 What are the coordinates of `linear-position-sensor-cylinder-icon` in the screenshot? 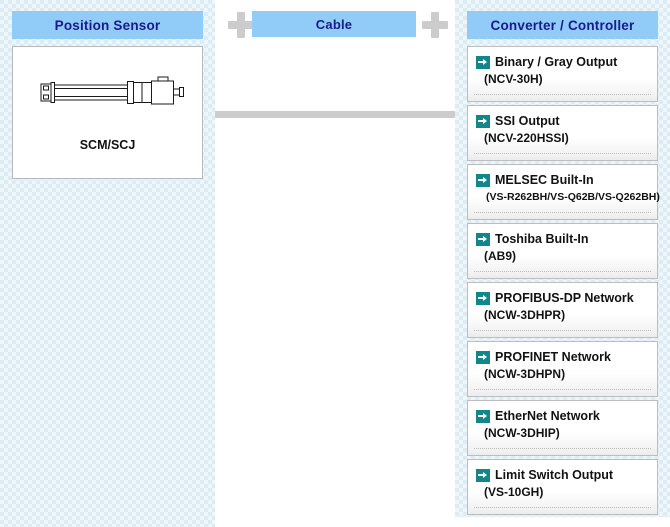 It's located at (112, 90).